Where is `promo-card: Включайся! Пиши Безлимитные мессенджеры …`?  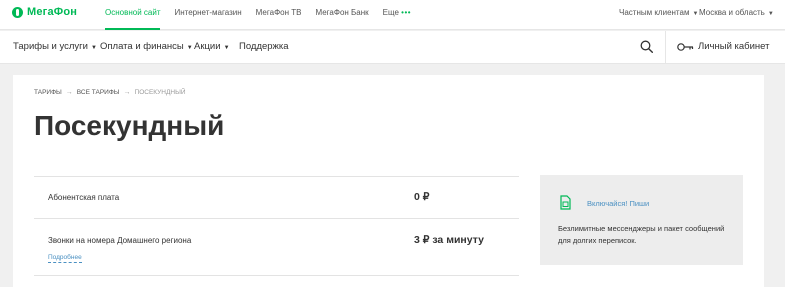
promo-card: Включайся! Пиши Безлимитные мессенджеры … is located at coordinates (641, 220).